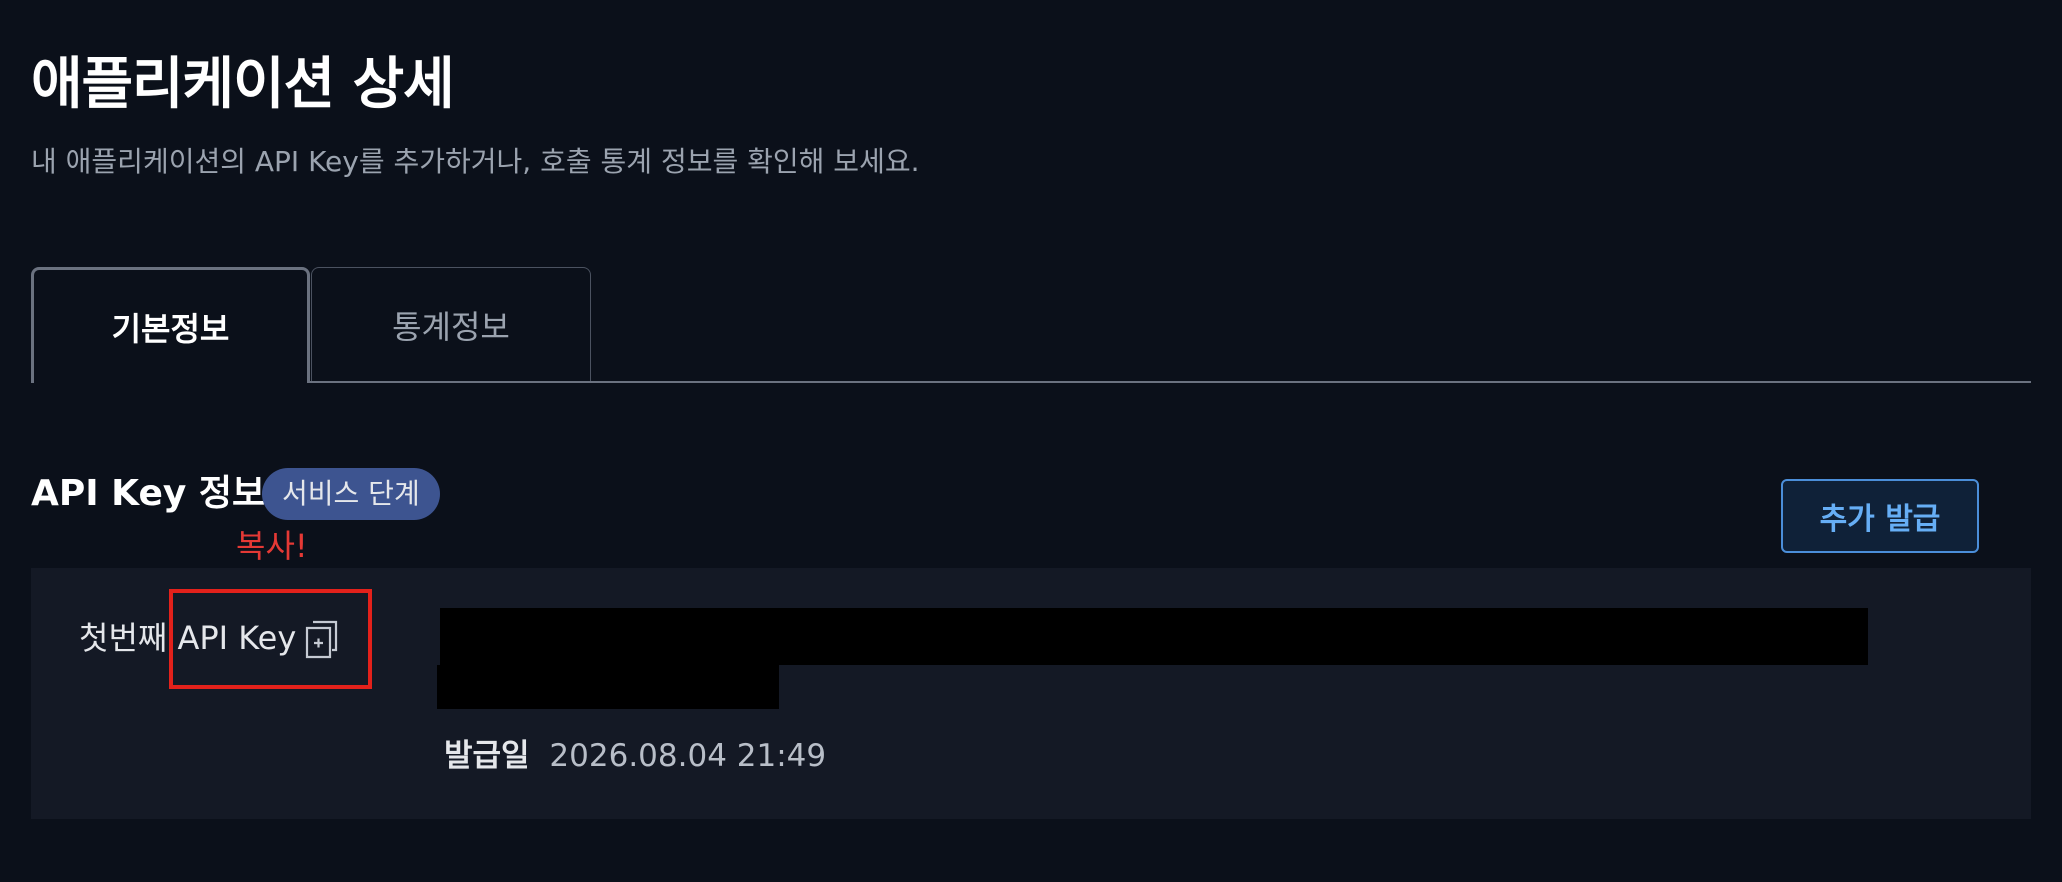  What do you see at coordinates (688, 756) in the screenshot?
I see `issued-date-value: 2026.08.04 21:49` at bounding box center [688, 756].